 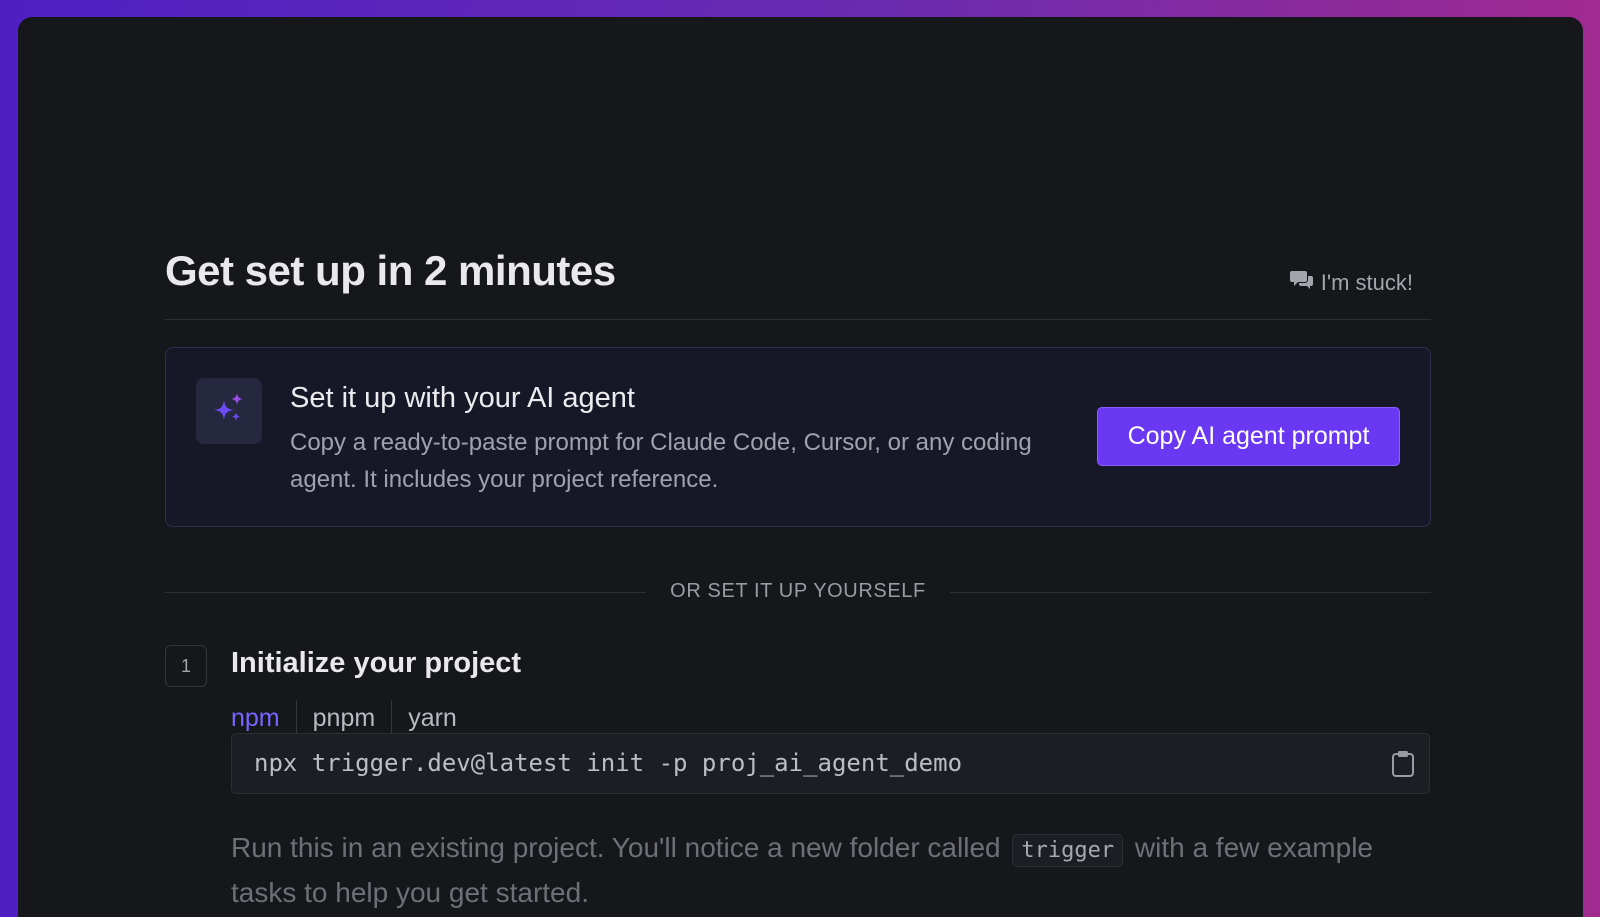 What do you see at coordinates (186, 666) in the screenshot?
I see `step-number: 1` at bounding box center [186, 666].